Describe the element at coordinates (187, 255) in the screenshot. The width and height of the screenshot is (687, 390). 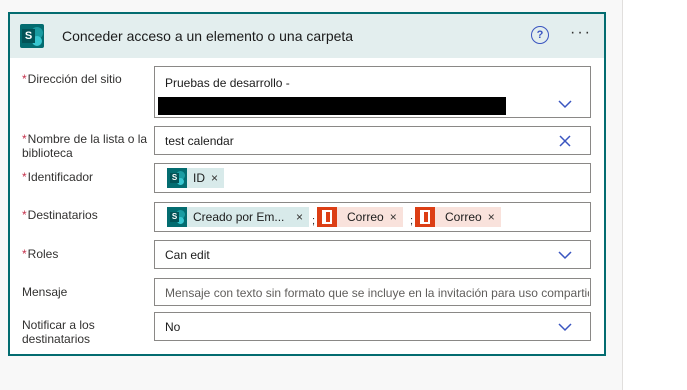
I see `roles-value: Can edit` at that location.